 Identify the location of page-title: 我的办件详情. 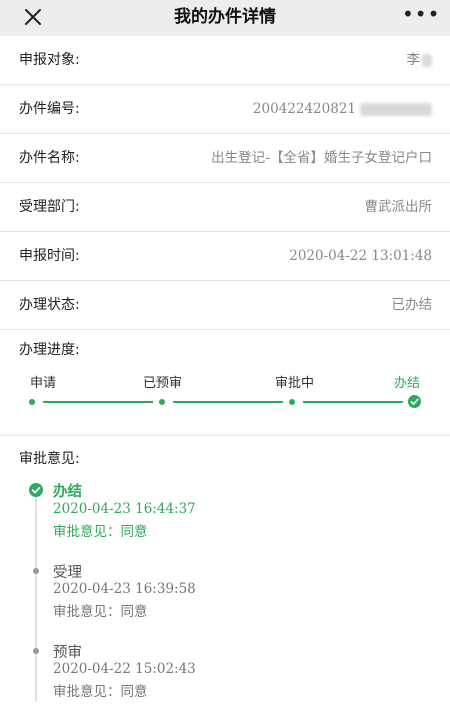
(225, 17).